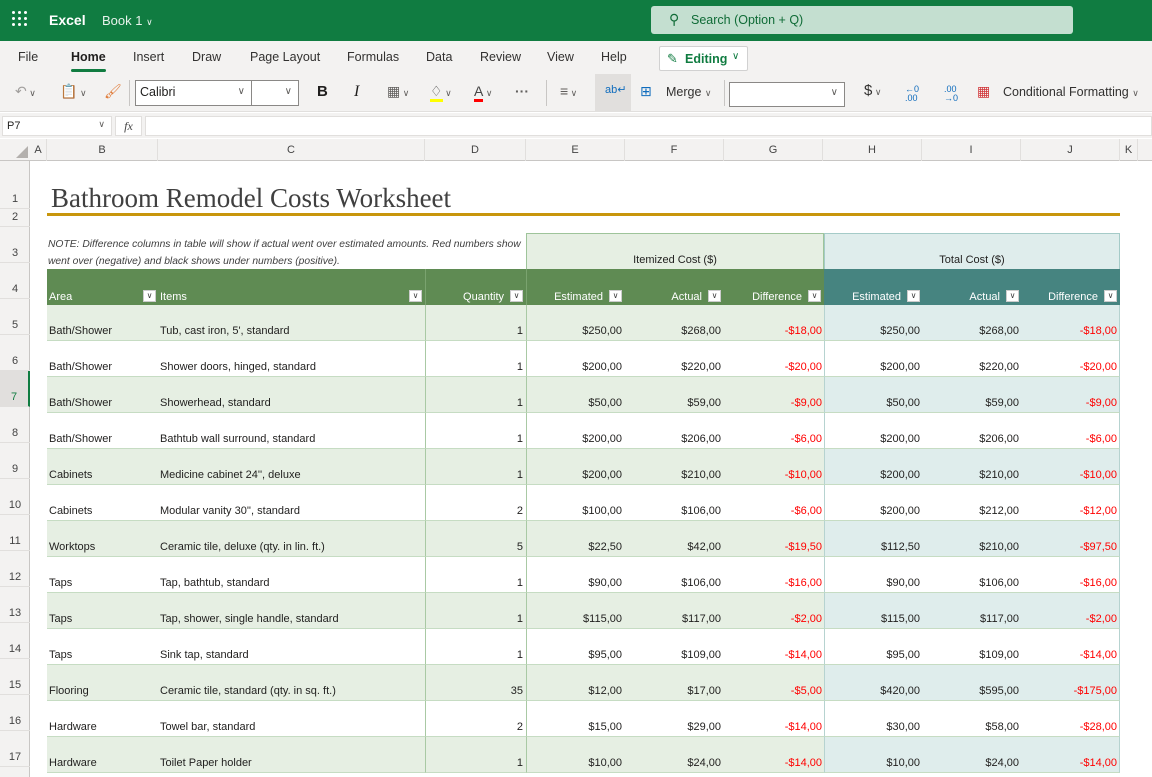 The image size is (1152, 777). What do you see at coordinates (15, 569) in the screenshot?
I see `row-header-12: 12` at bounding box center [15, 569].